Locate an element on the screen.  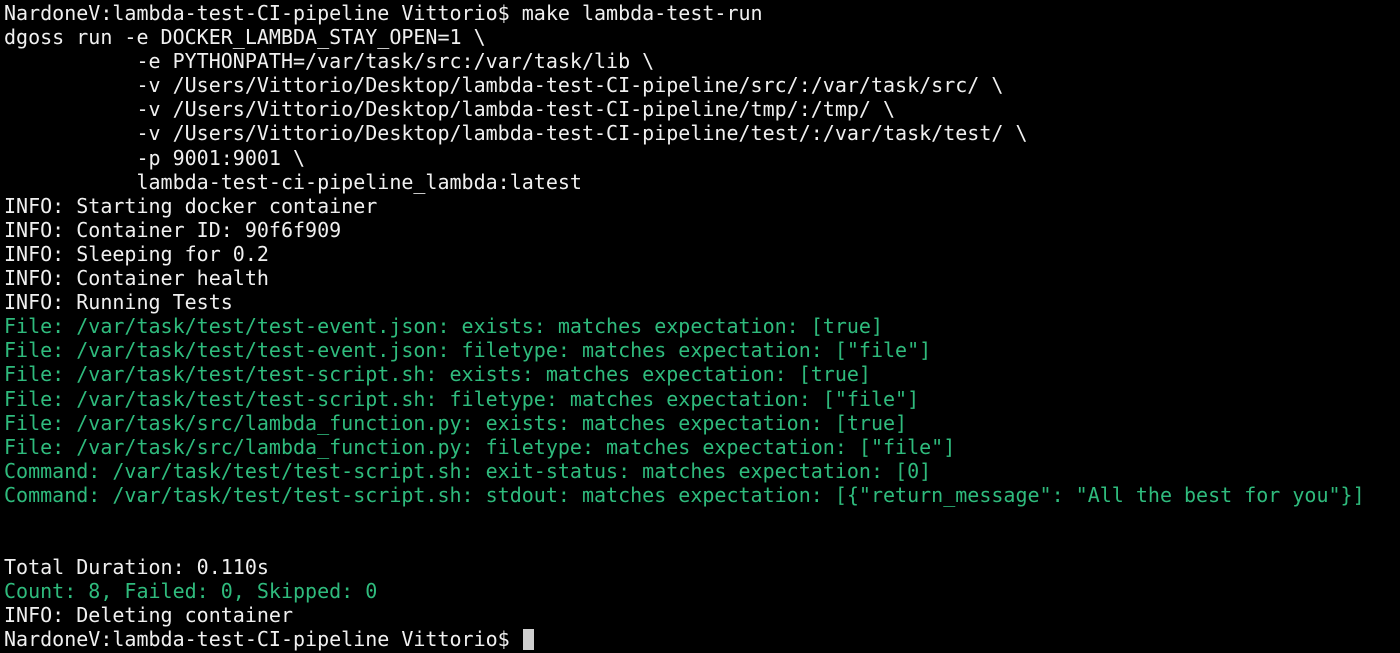
text-cursor is located at coordinates (528, 640).